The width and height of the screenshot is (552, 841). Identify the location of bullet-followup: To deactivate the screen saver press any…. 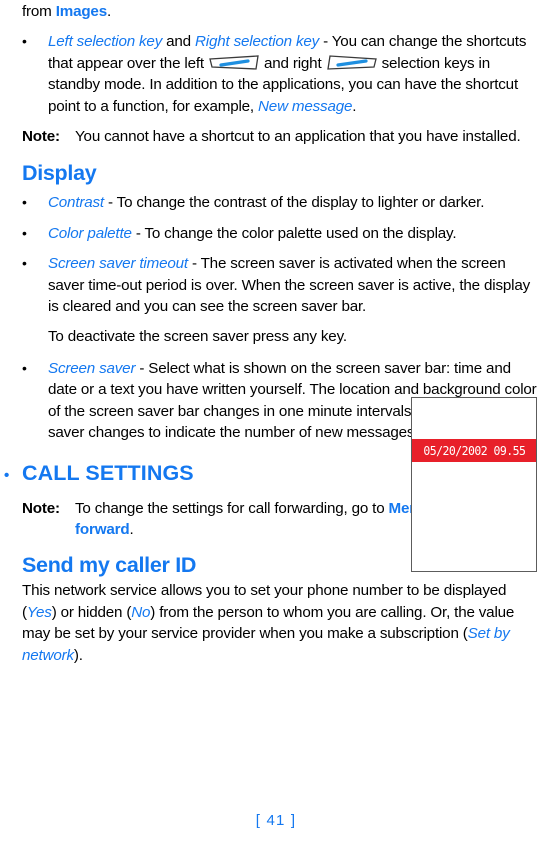
(197, 337).